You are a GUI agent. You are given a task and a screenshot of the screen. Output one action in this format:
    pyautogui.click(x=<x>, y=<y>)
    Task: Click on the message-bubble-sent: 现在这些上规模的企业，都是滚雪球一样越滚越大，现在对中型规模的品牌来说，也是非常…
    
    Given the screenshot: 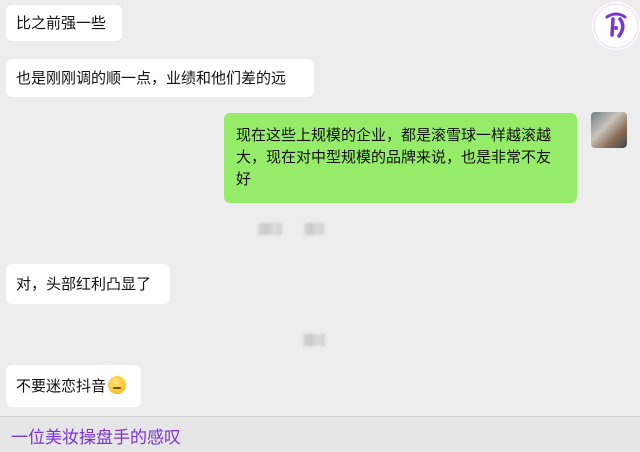 What is the action you would take?
    pyautogui.click(x=400, y=158)
    